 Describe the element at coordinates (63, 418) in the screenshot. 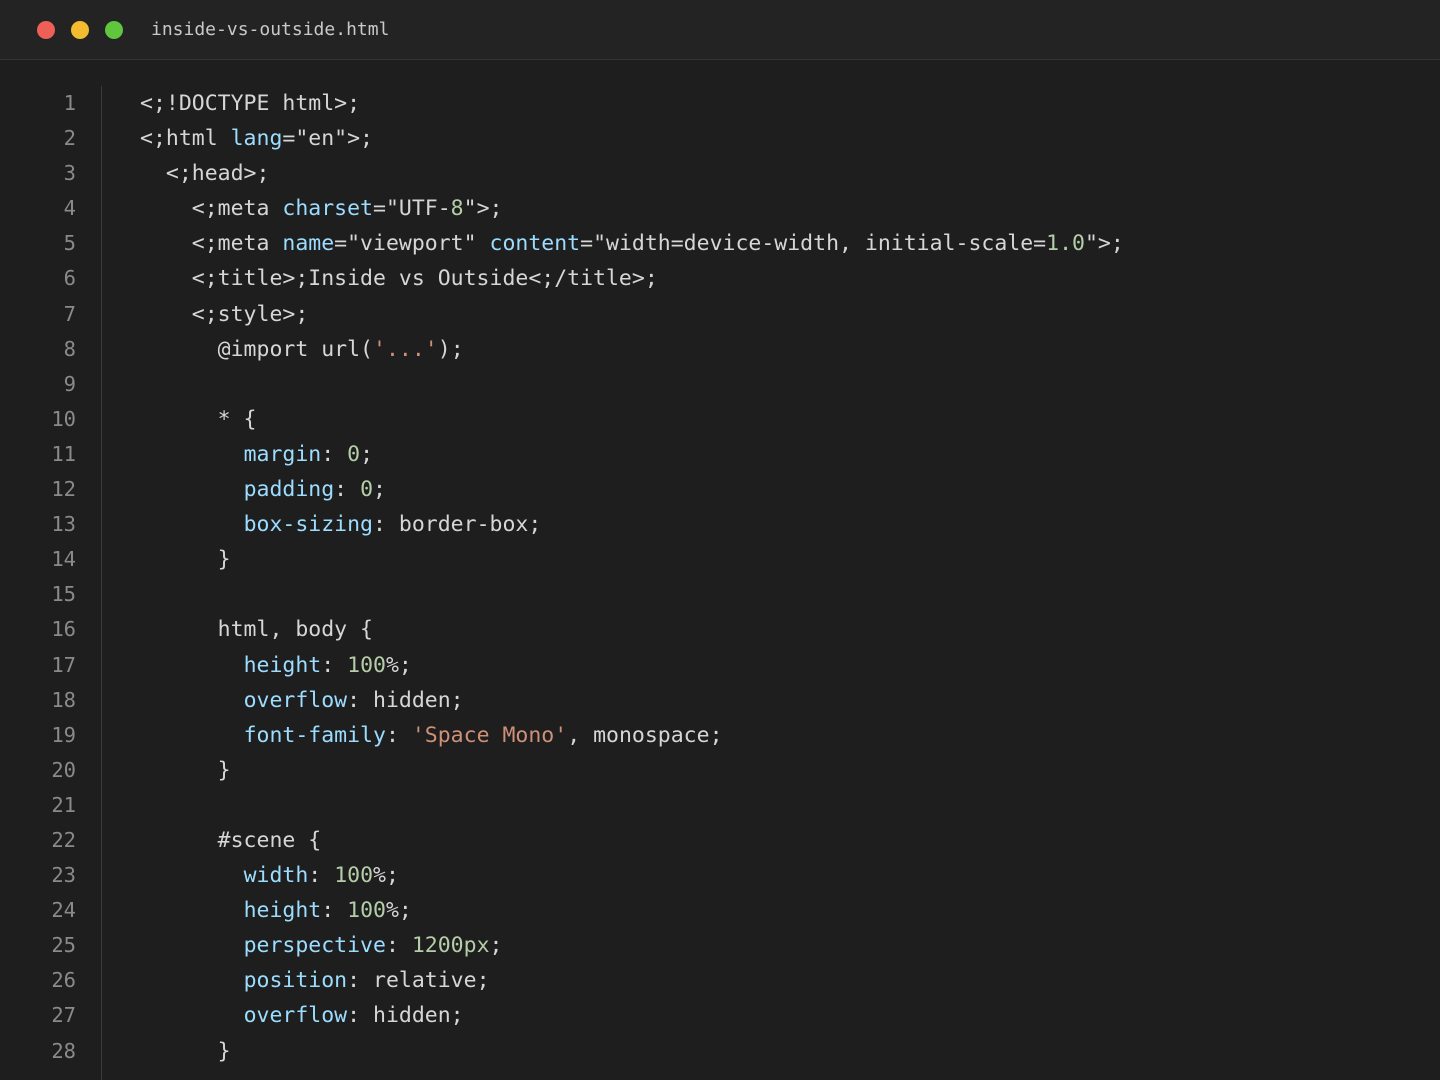

I see `line-number: 10` at that location.